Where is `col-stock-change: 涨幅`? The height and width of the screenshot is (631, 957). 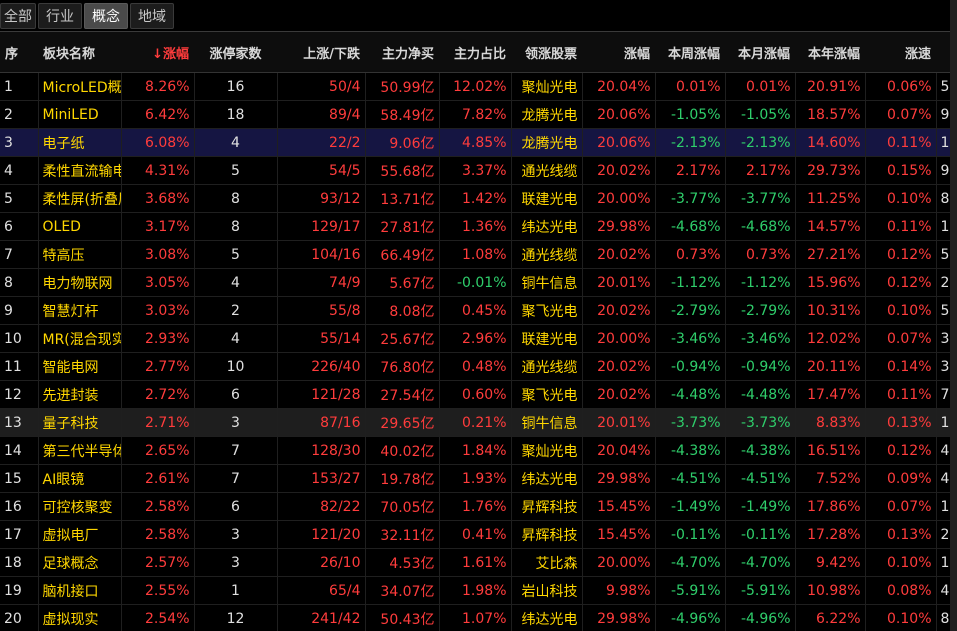 col-stock-change: 涨幅 is located at coordinates (618, 52).